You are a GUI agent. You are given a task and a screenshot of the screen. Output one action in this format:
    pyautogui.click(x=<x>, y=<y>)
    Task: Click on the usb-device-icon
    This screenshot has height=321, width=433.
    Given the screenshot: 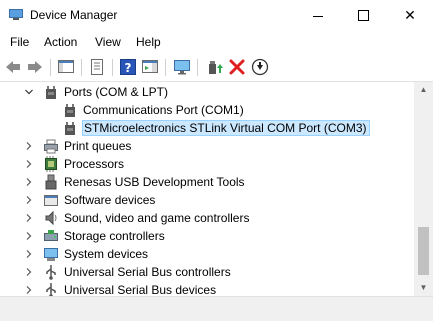 What is the action you would take?
    pyautogui.click(x=51, y=289)
    